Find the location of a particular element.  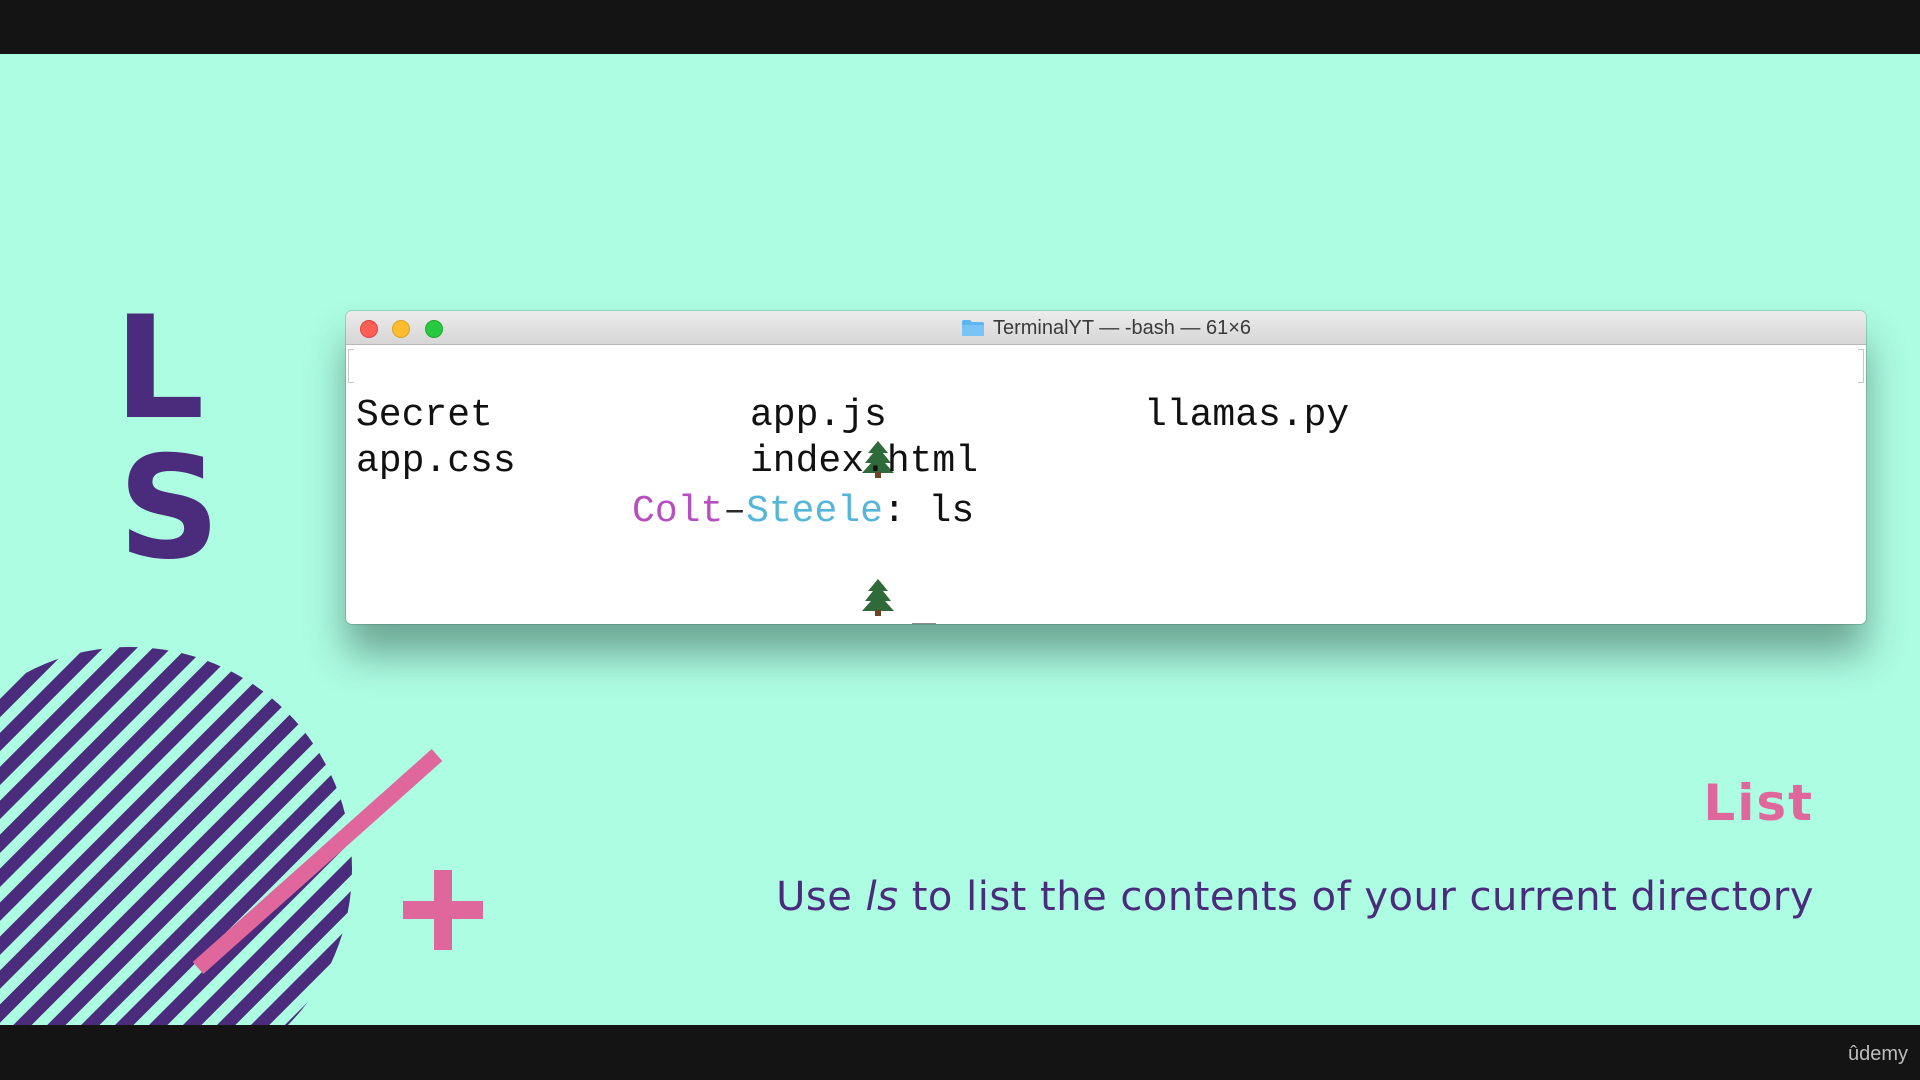

listing-entry: index.html is located at coordinates (864, 461).